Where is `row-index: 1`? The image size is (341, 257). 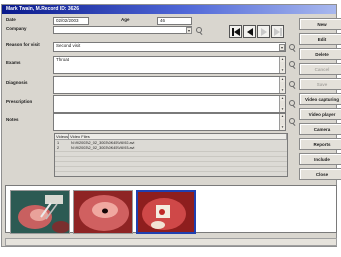 row-index: 1 is located at coordinates (58, 143).